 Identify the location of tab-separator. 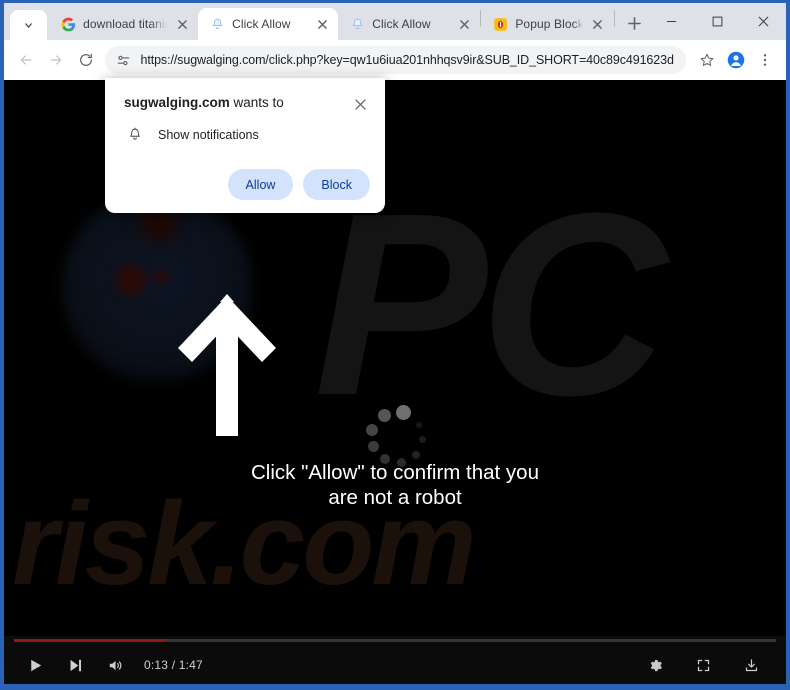
(614, 18).